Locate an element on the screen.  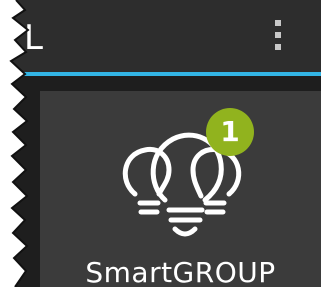
overflow-dot-top is located at coordinates (278, 23).